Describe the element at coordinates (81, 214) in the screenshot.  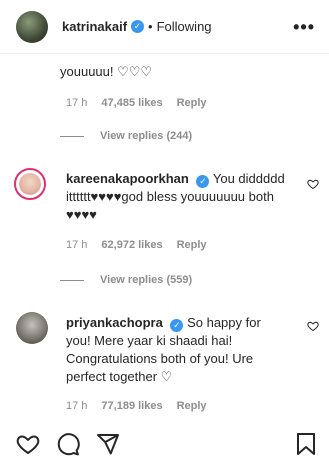
I see `comment-2-line-3: ♥♥♥♥` at that location.